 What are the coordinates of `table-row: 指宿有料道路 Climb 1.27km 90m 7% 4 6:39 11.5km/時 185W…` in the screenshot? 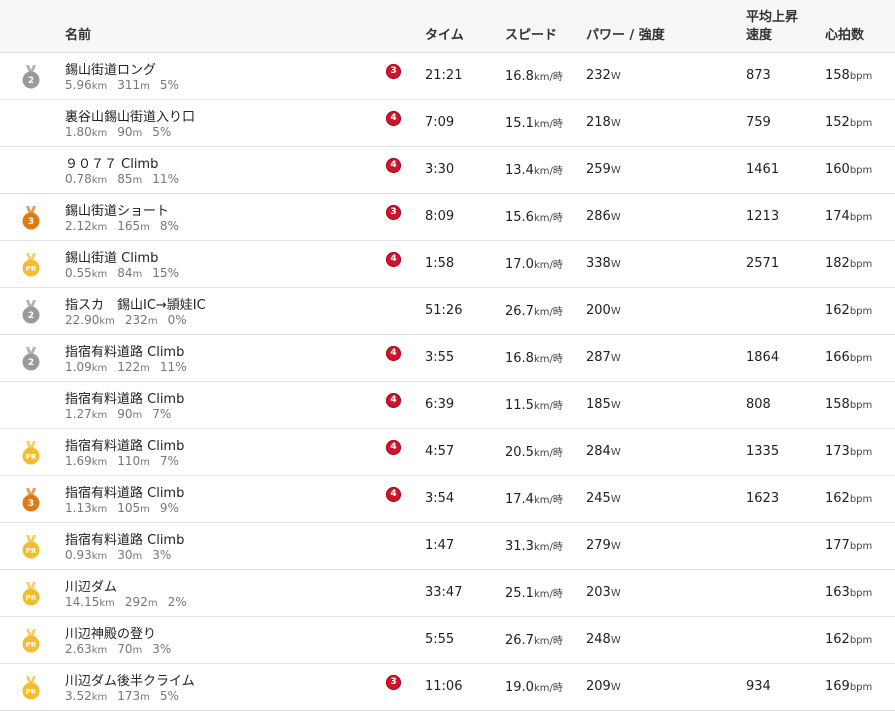 It's located at (447, 405).